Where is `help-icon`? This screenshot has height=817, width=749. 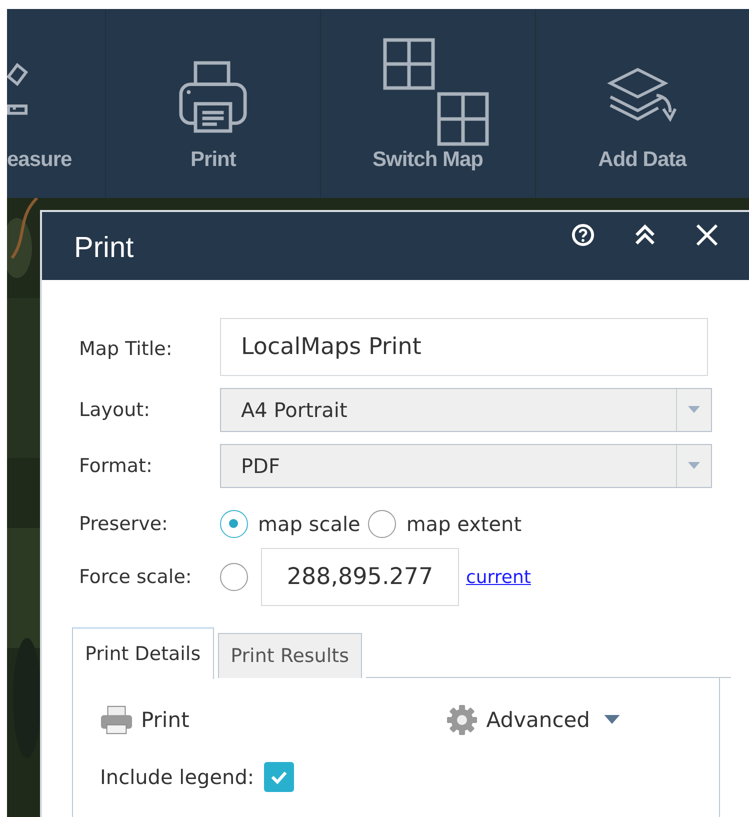 help-icon is located at coordinates (583, 235).